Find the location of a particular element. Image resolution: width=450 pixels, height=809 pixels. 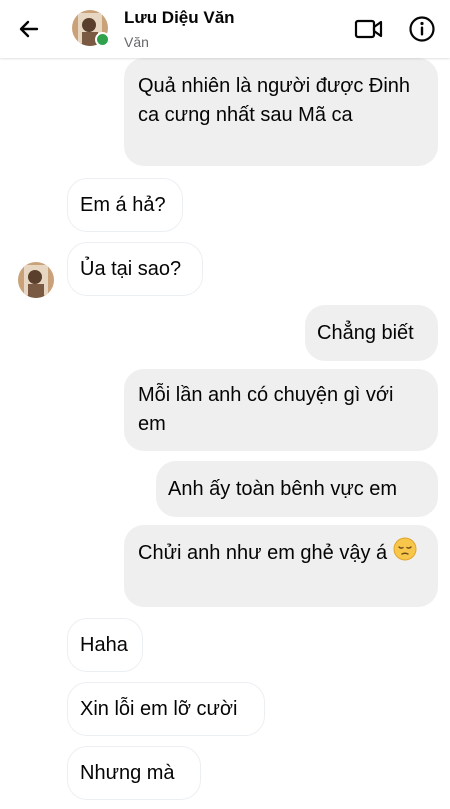

message-text: Ủa tại sao? is located at coordinates (131, 268).